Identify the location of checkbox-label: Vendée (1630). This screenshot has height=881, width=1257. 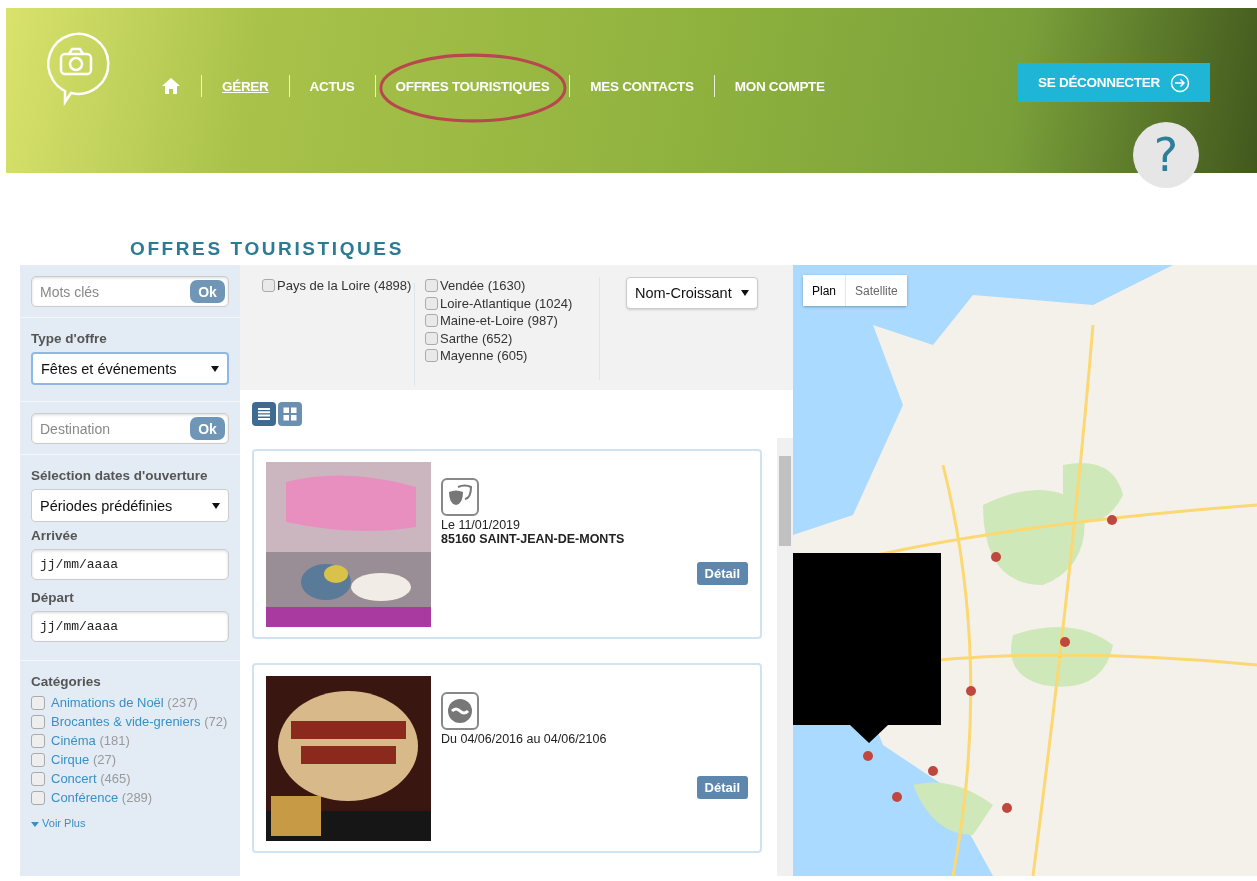
(483, 286).